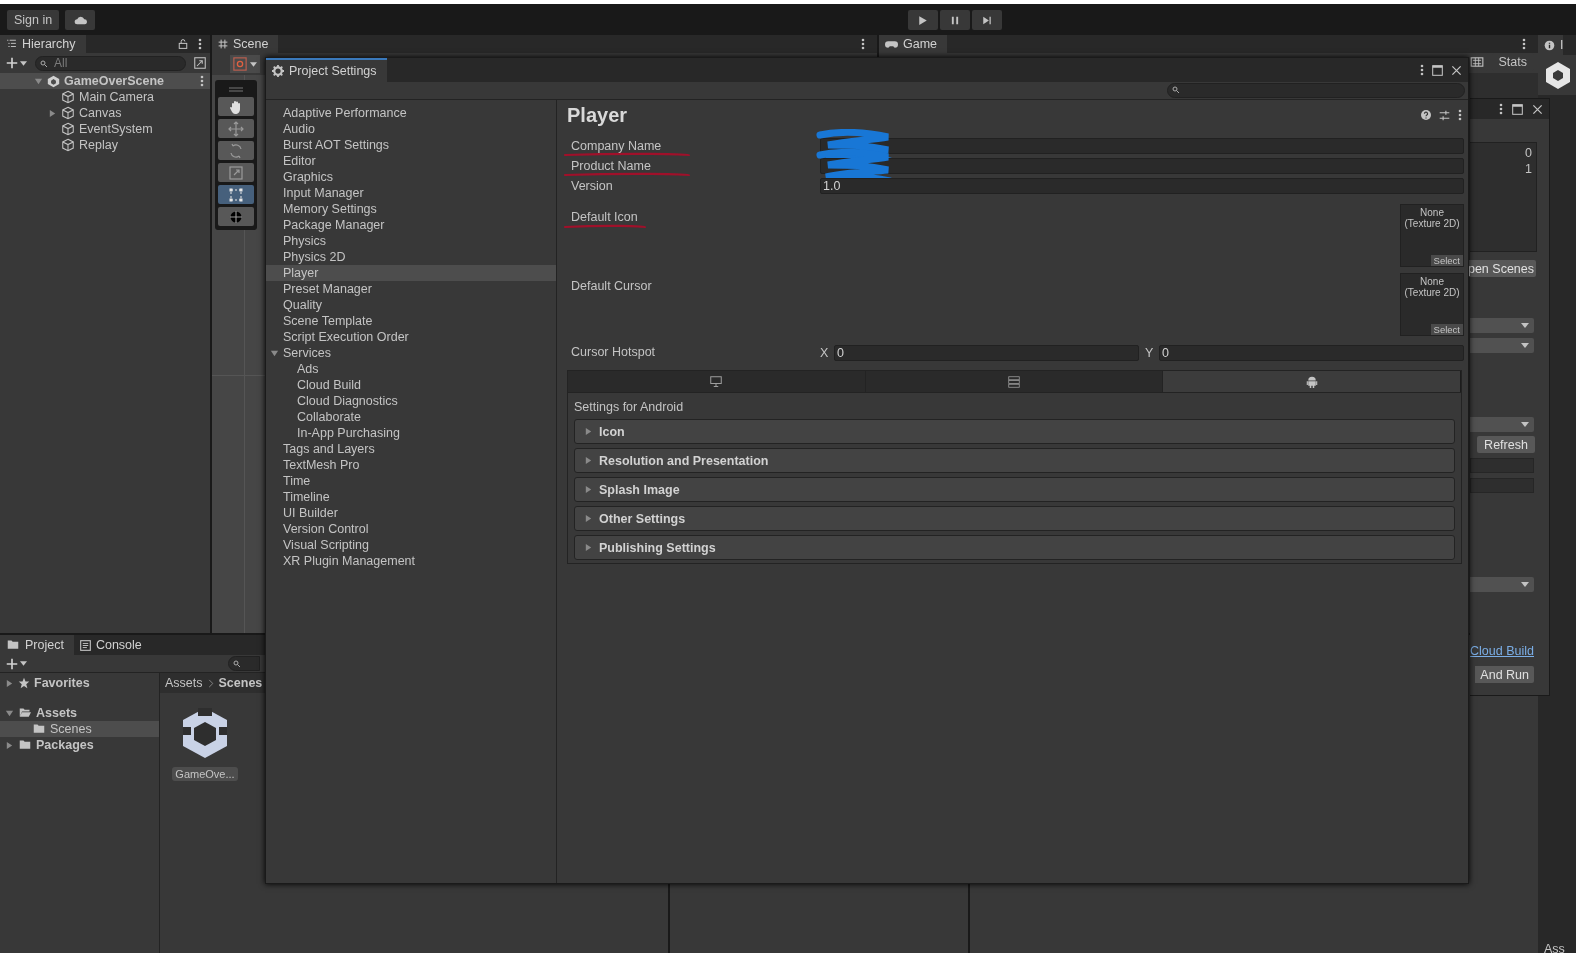  Describe the element at coordinates (1014, 431) in the screenshot. I see `foldout-section: Icon` at that location.